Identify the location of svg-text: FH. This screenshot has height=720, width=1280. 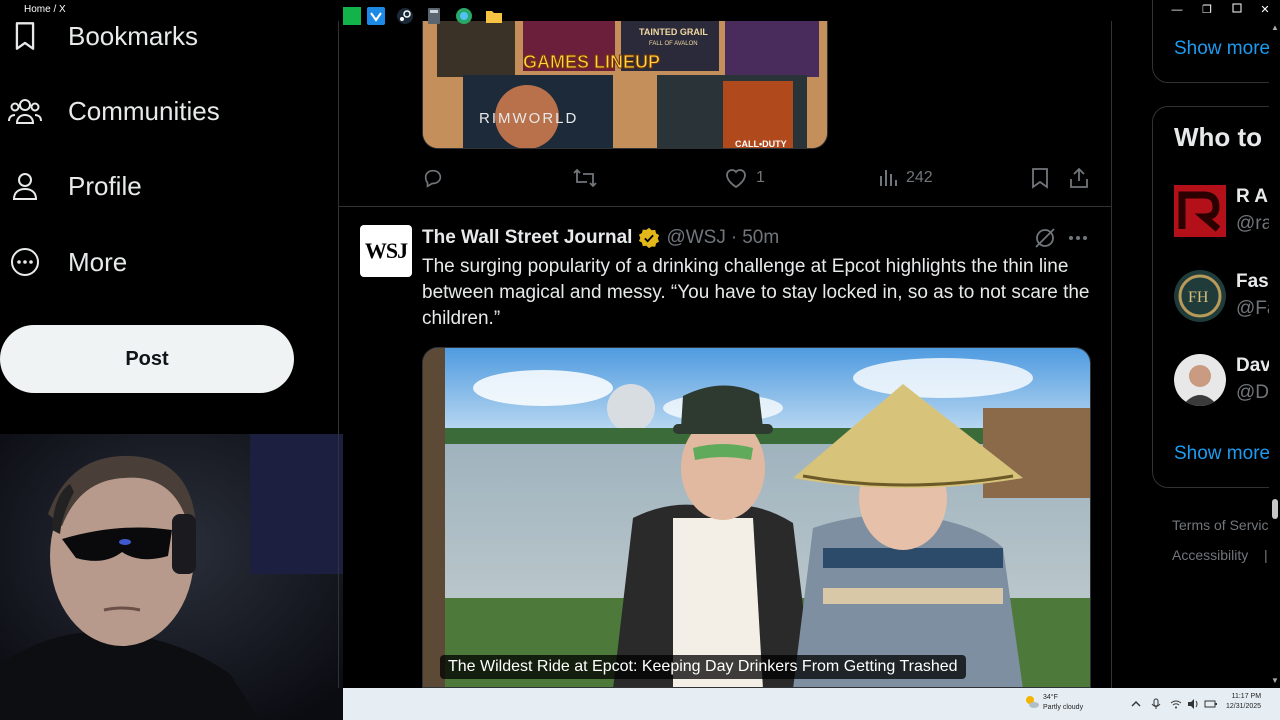
(1198, 297).